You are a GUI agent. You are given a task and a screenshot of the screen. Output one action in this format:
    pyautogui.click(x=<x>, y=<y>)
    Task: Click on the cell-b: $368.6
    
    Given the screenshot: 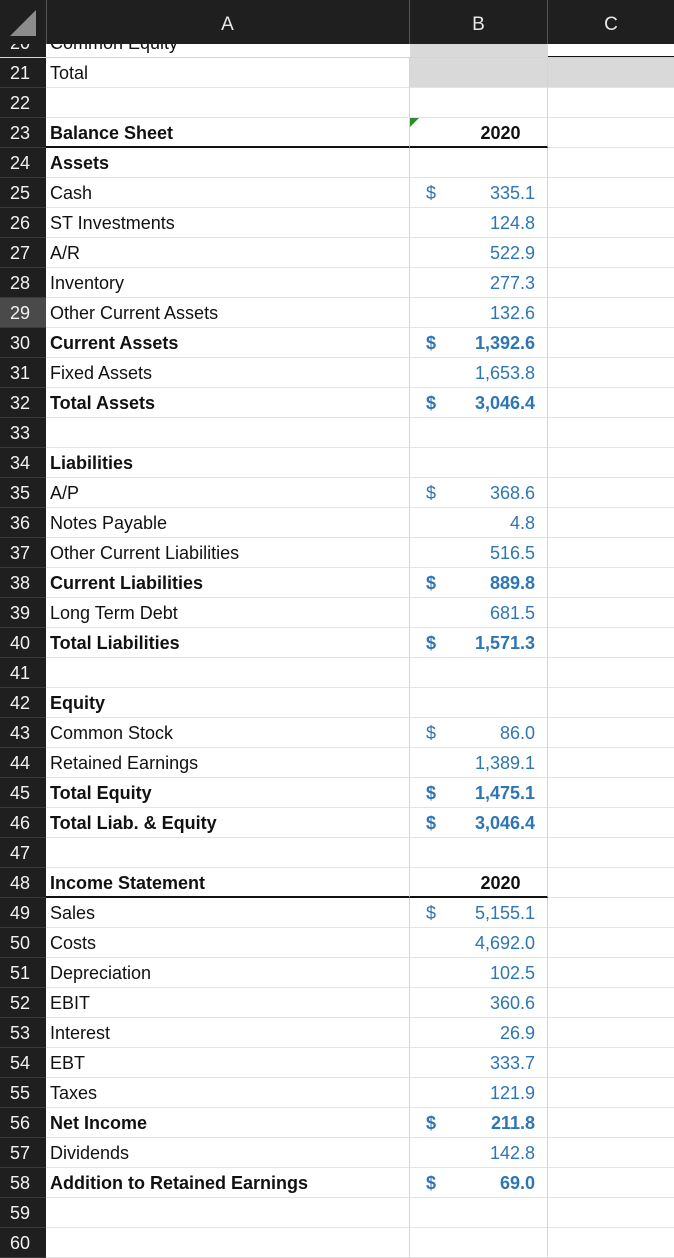 What is the action you would take?
    pyautogui.click(x=479, y=493)
    